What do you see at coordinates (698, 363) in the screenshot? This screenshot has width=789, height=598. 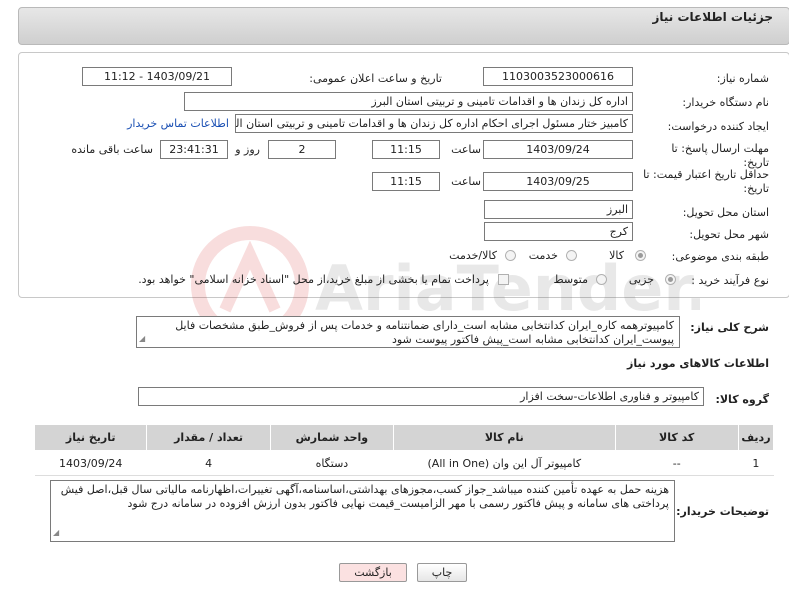 I see `goods-section-title: اطلاعات کالاهای مورد نیاز` at bounding box center [698, 363].